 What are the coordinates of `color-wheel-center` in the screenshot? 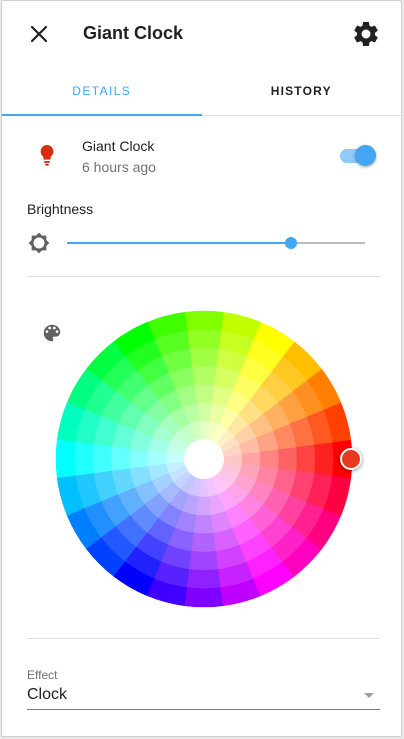 It's located at (204, 459).